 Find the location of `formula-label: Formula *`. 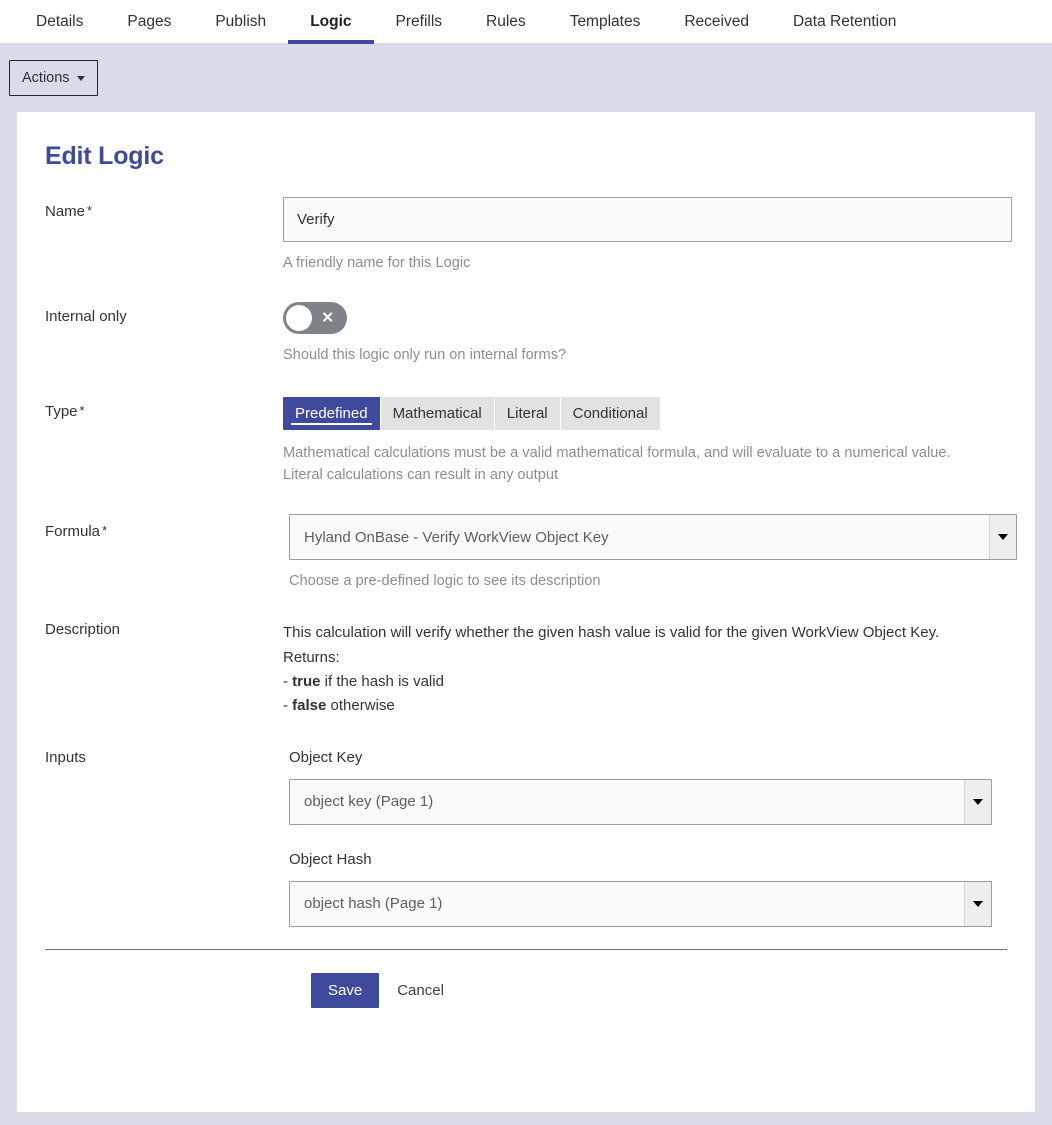

formula-label: Formula * is located at coordinates (164, 527).